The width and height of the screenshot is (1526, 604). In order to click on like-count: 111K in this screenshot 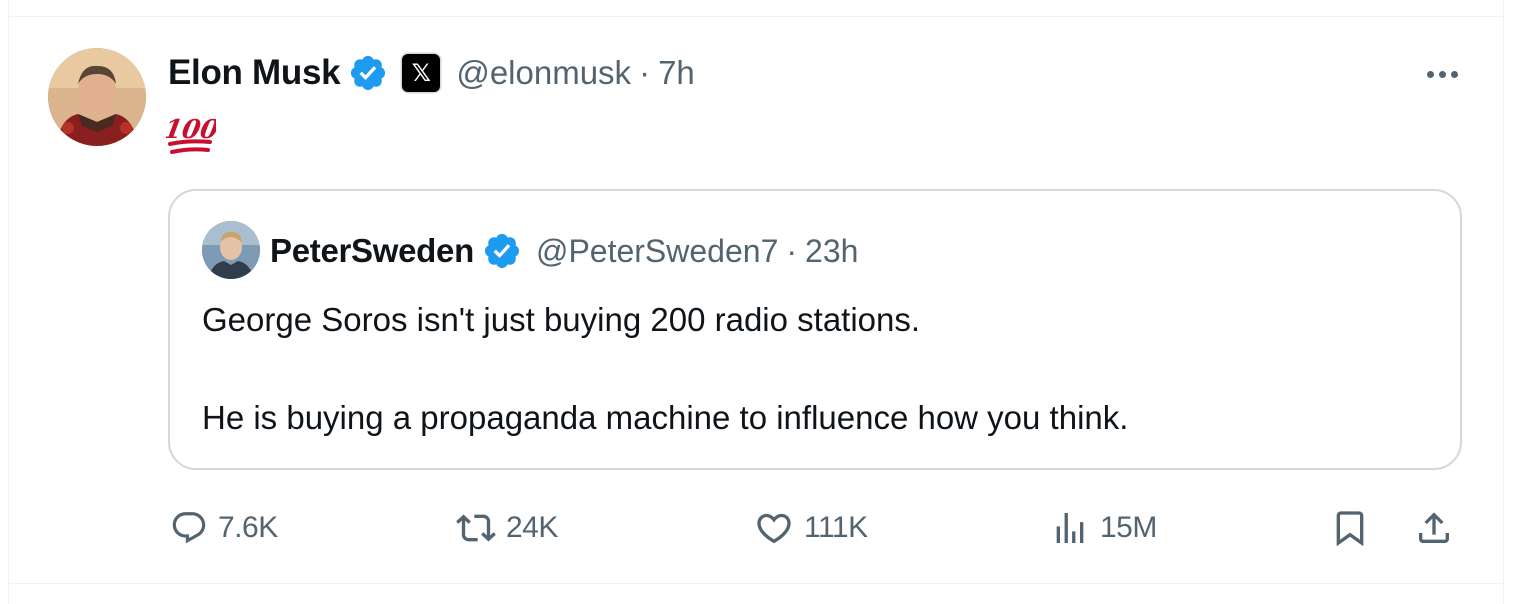, I will do `click(836, 527)`.